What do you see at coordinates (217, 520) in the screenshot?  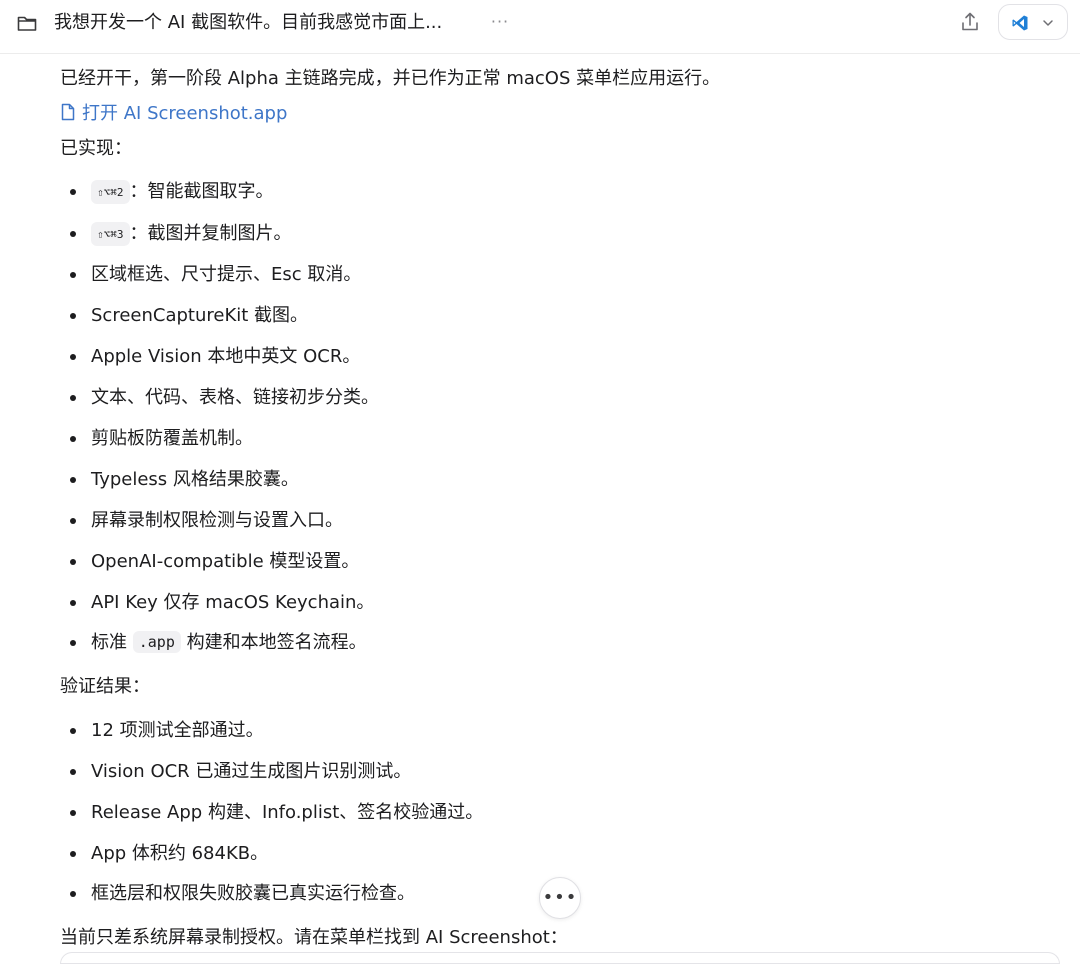 I see `list-item-text: 屏幕录制权限检测与设置入口。` at bounding box center [217, 520].